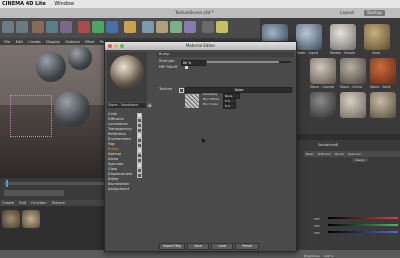  I want to click on deformer-icon, so click(190, 27).